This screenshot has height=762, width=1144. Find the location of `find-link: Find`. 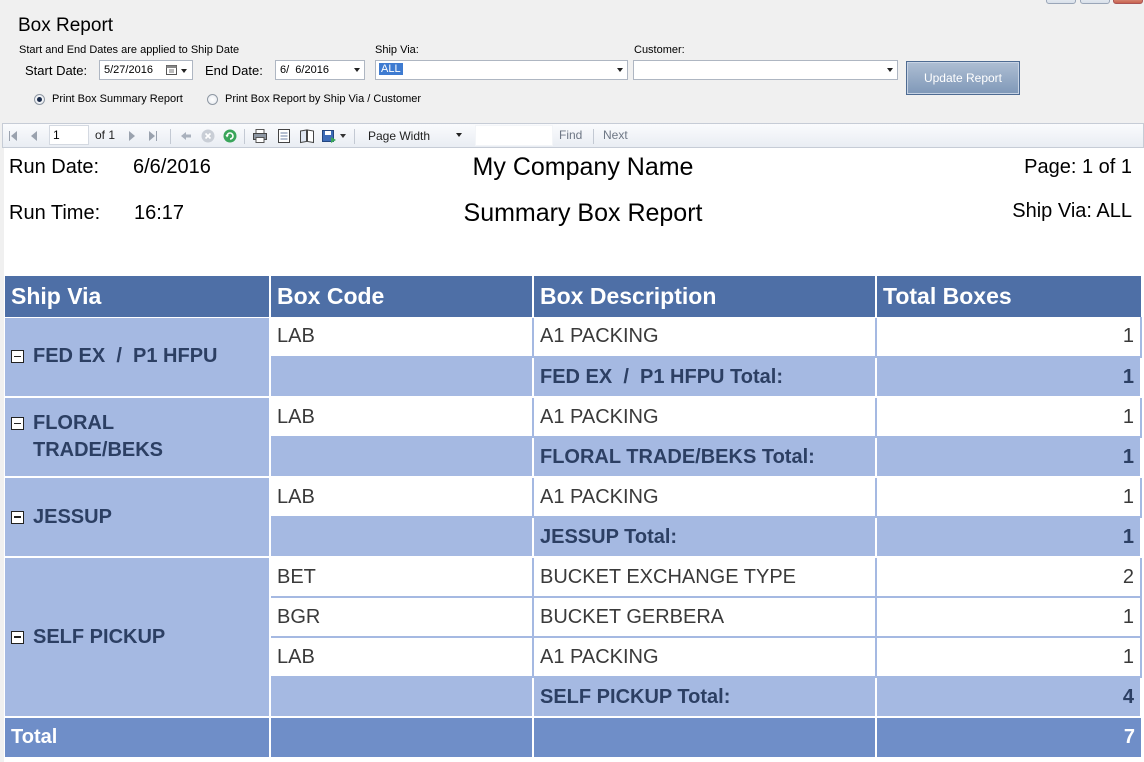

find-link: Find is located at coordinates (570, 135).